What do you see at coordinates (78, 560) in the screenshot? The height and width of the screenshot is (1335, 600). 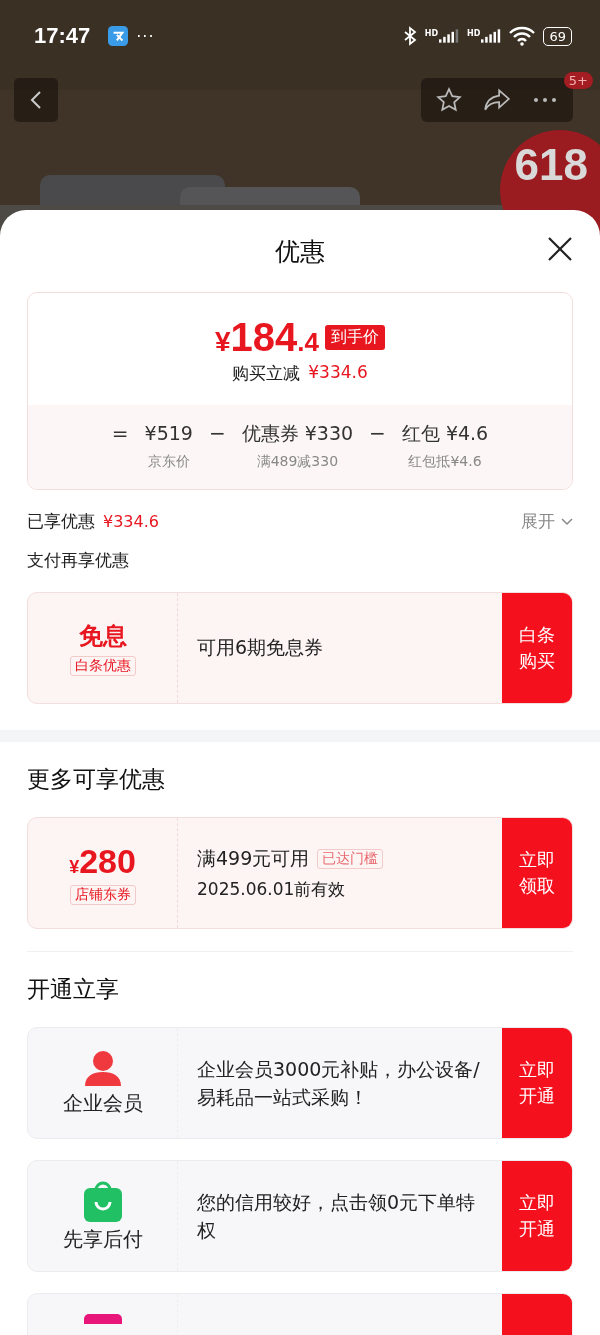 I see `section-label: 支付再享优惠` at bounding box center [78, 560].